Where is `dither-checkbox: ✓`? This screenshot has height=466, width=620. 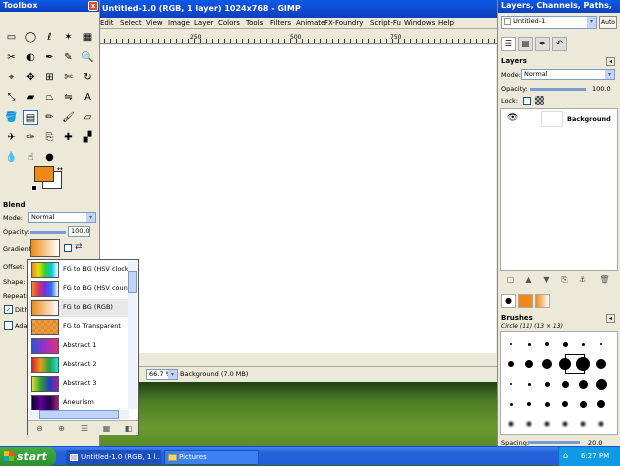
dither-checkbox: ✓ is located at coordinates (8, 309).